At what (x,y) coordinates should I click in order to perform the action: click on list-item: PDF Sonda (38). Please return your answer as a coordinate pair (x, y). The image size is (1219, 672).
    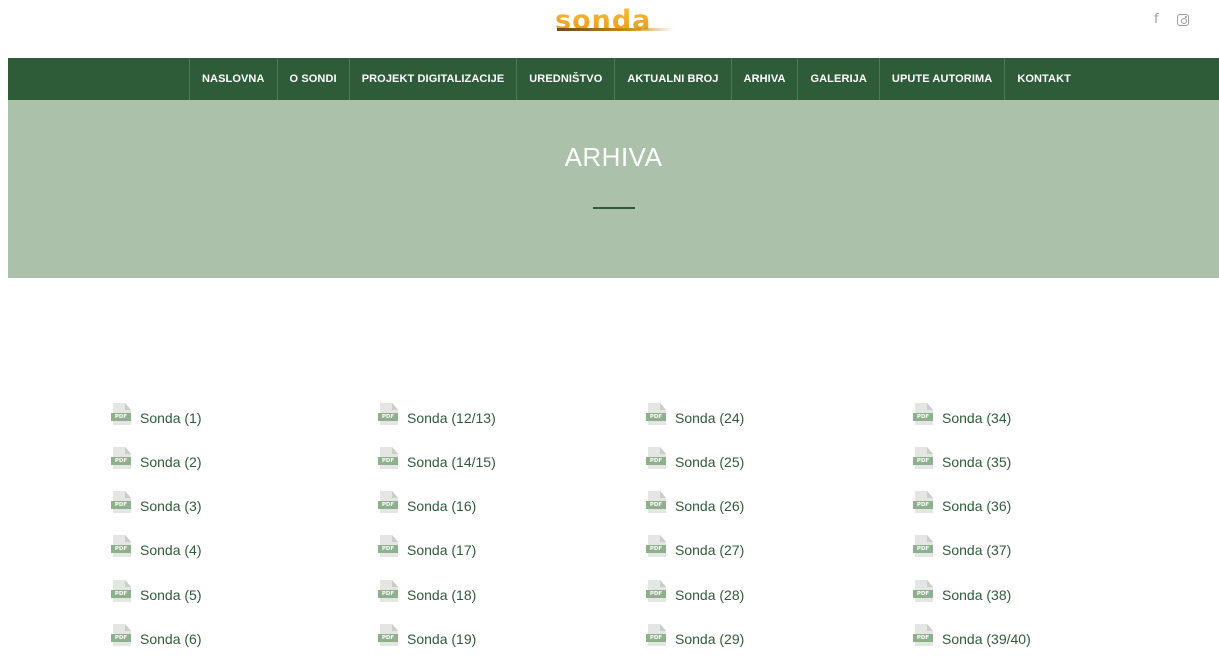
    Looking at the image, I should click on (962, 592).